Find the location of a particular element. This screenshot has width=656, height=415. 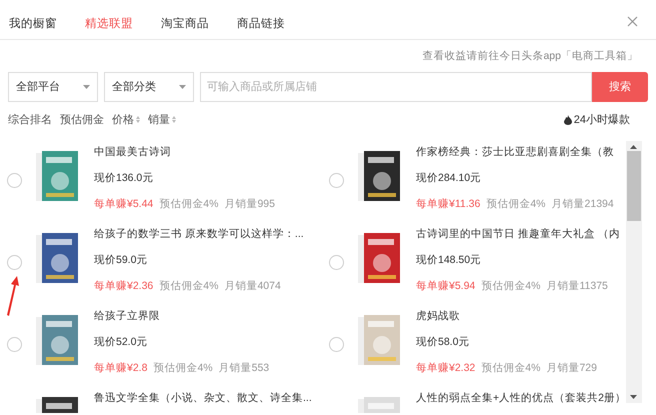

tab: 精选联盟 is located at coordinates (109, 27).